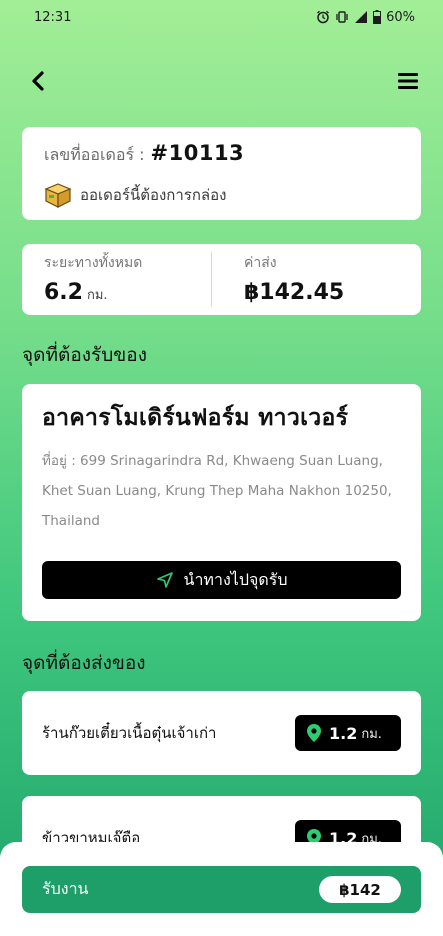  I want to click on order-number: #10113, so click(197, 153).